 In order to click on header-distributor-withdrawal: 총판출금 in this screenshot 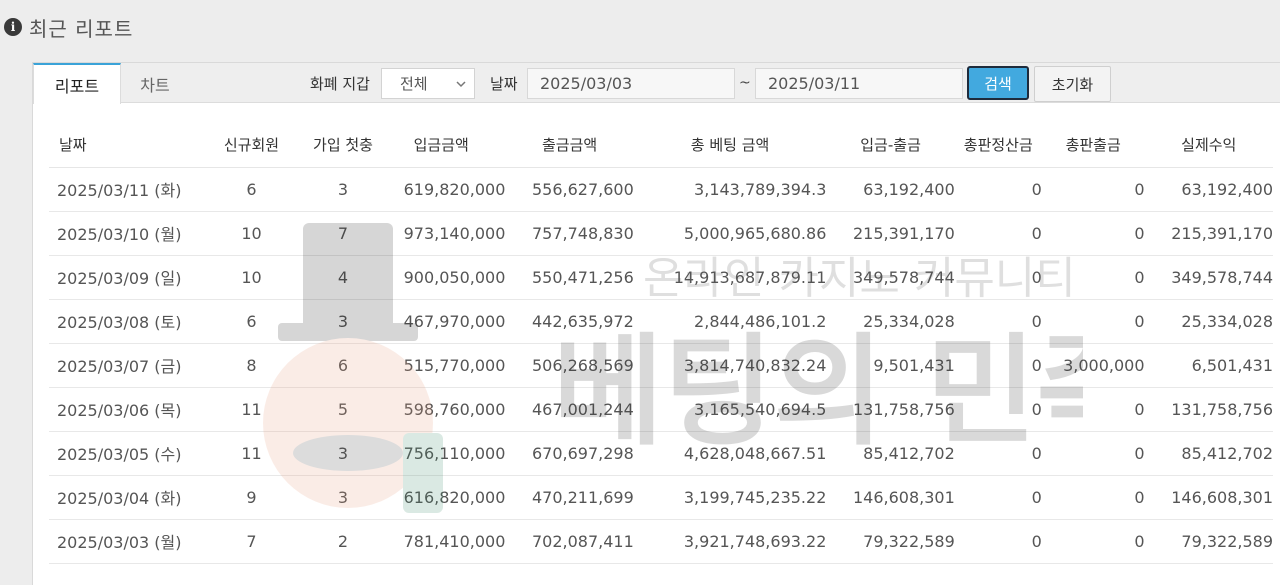, I will do `click(1093, 145)`.